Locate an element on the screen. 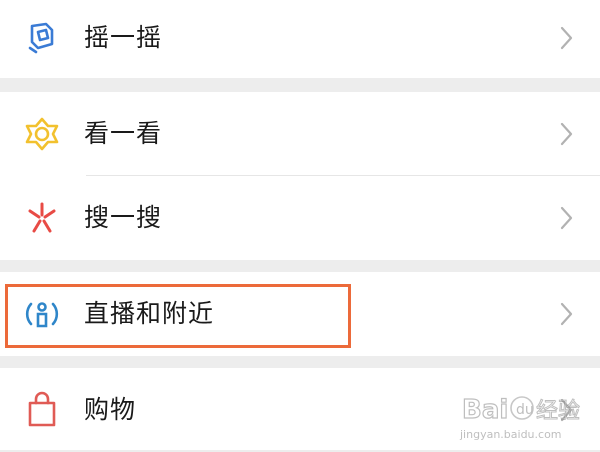 The image size is (600, 452). menu-item-shopping-label: 购物 is located at coordinates (110, 409).